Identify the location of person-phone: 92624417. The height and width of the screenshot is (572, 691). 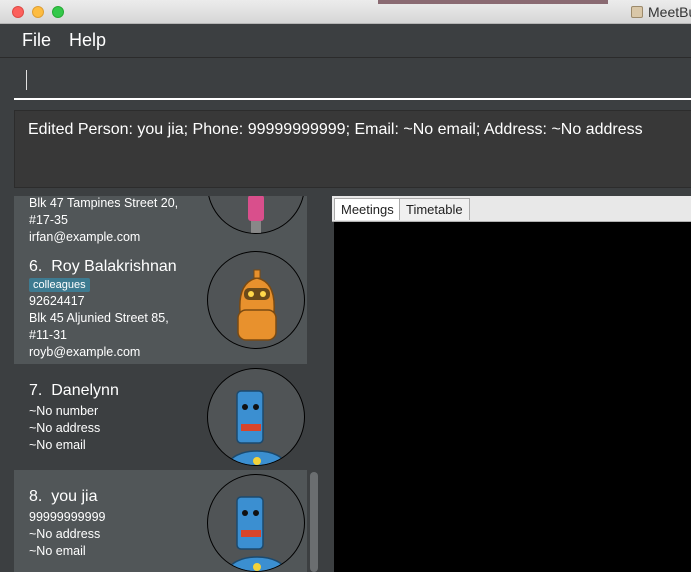
(57, 301).